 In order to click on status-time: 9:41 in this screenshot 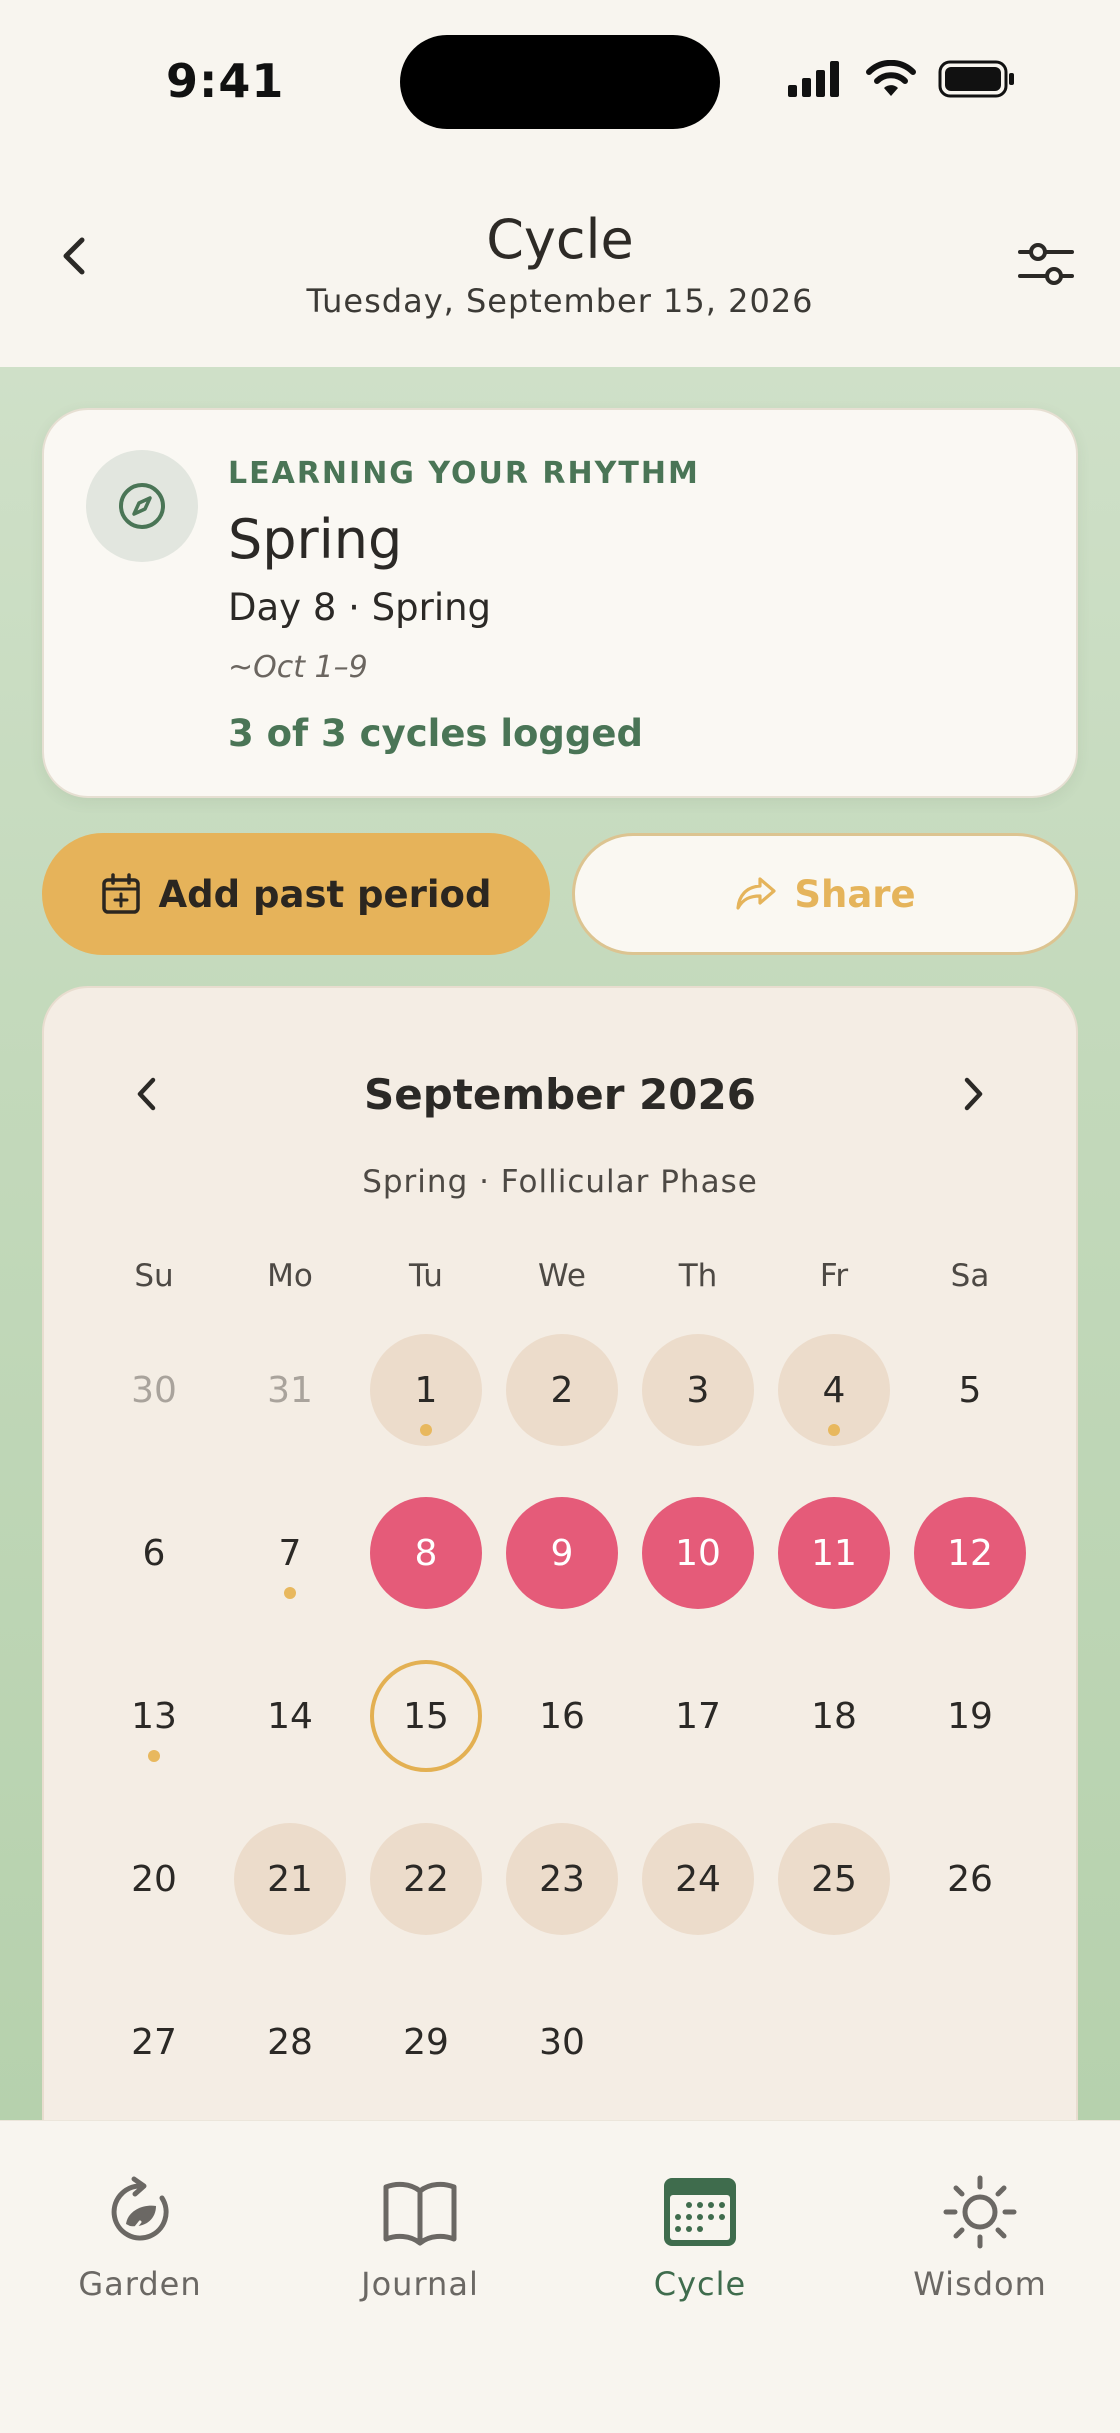, I will do `click(225, 81)`.